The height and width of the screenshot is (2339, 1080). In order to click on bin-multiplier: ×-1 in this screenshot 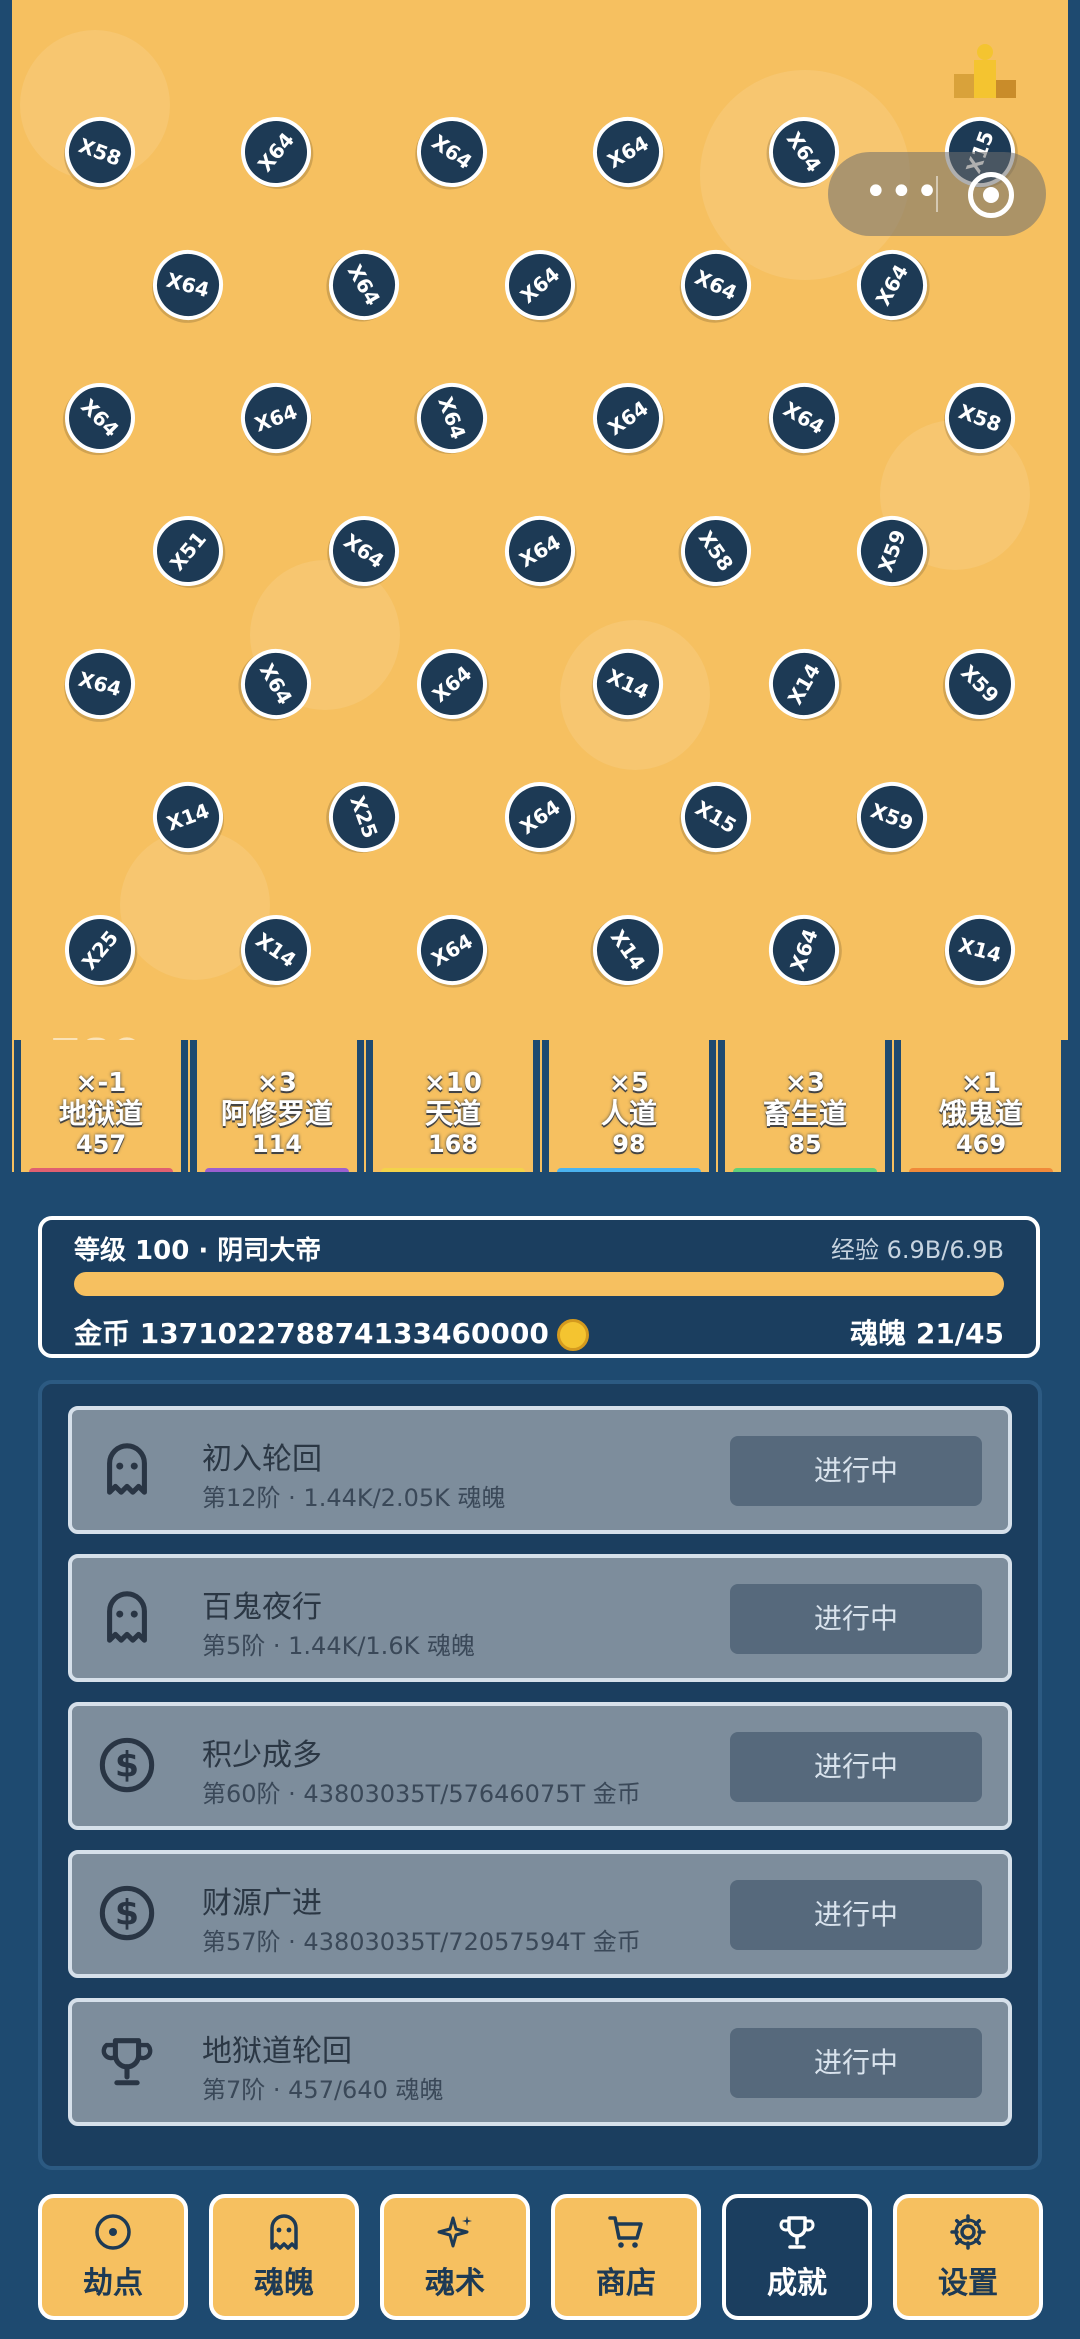, I will do `click(101, 1083)`.